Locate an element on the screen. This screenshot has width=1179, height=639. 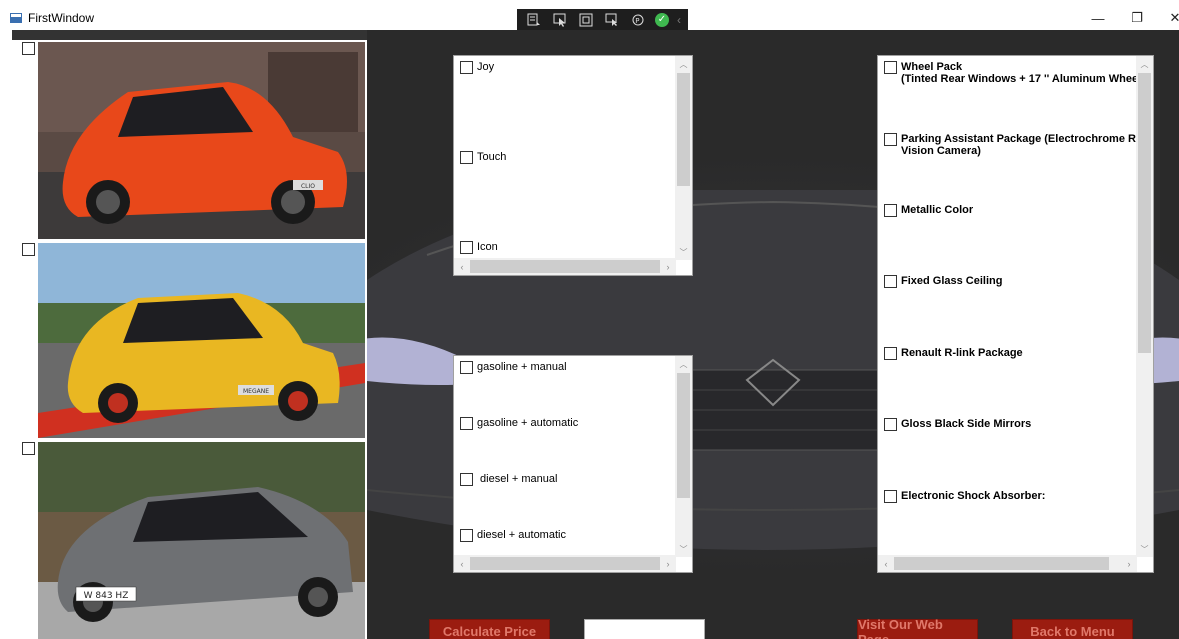
window-title: FirstWindow is located at coordinates (61, 18).